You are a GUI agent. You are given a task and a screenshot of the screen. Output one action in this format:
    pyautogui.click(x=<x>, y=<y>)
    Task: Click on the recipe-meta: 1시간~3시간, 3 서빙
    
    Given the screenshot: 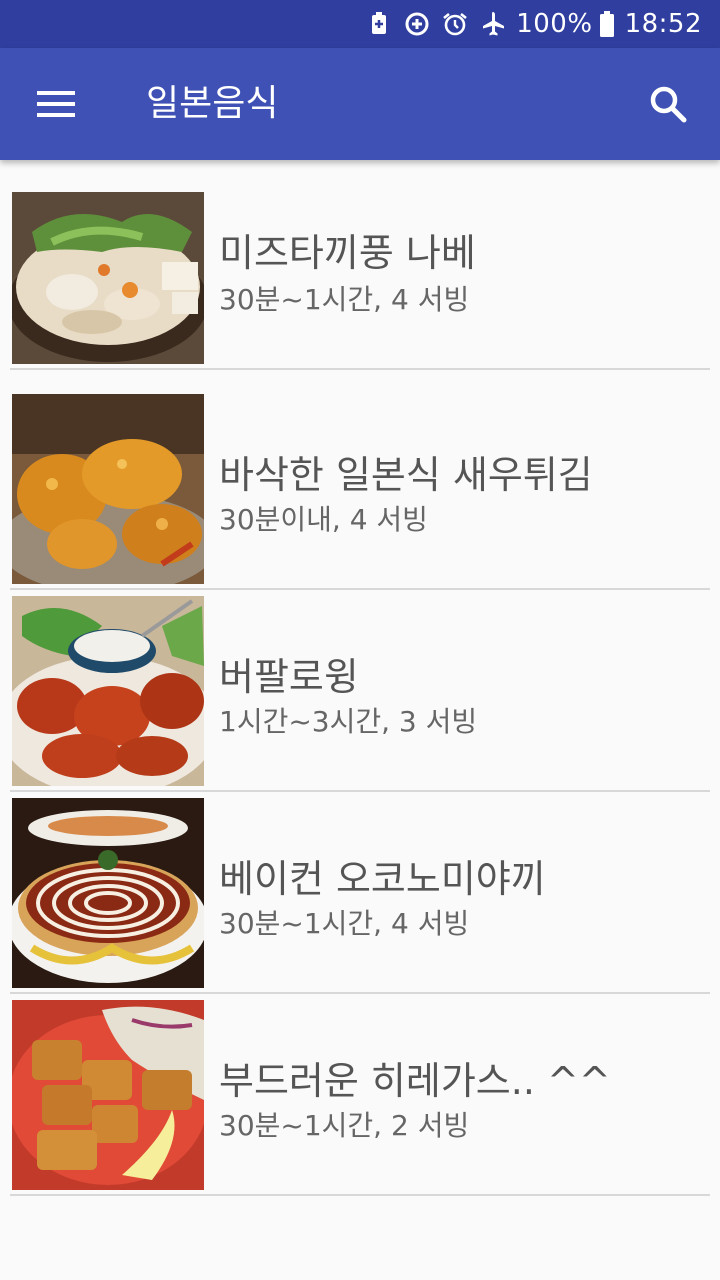 What is the action you would take?
    pyautogui.click(x=348, y=721)
    